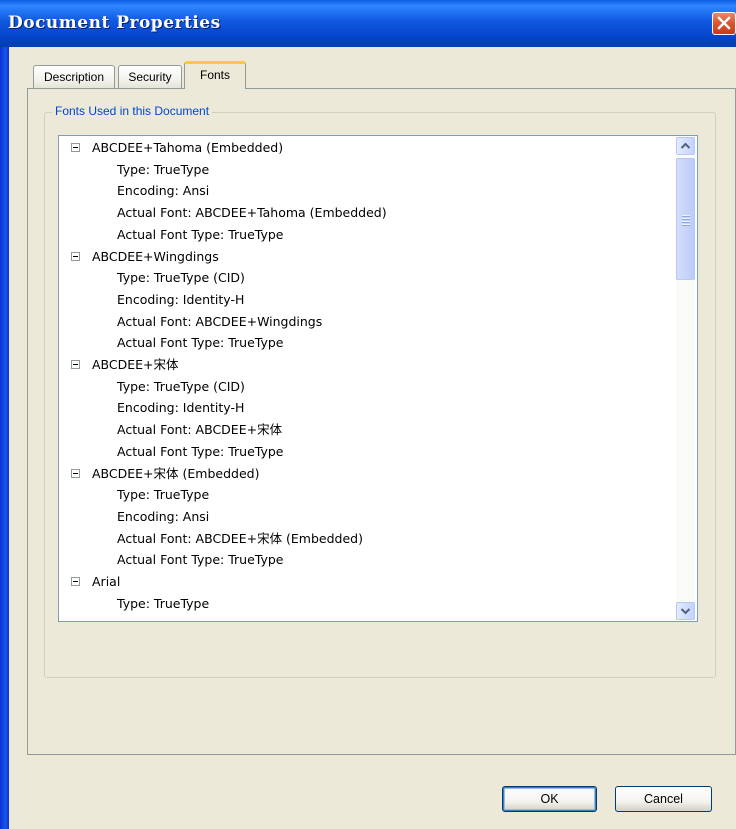  I want to click on tab-security: Security, so click(150, 76).